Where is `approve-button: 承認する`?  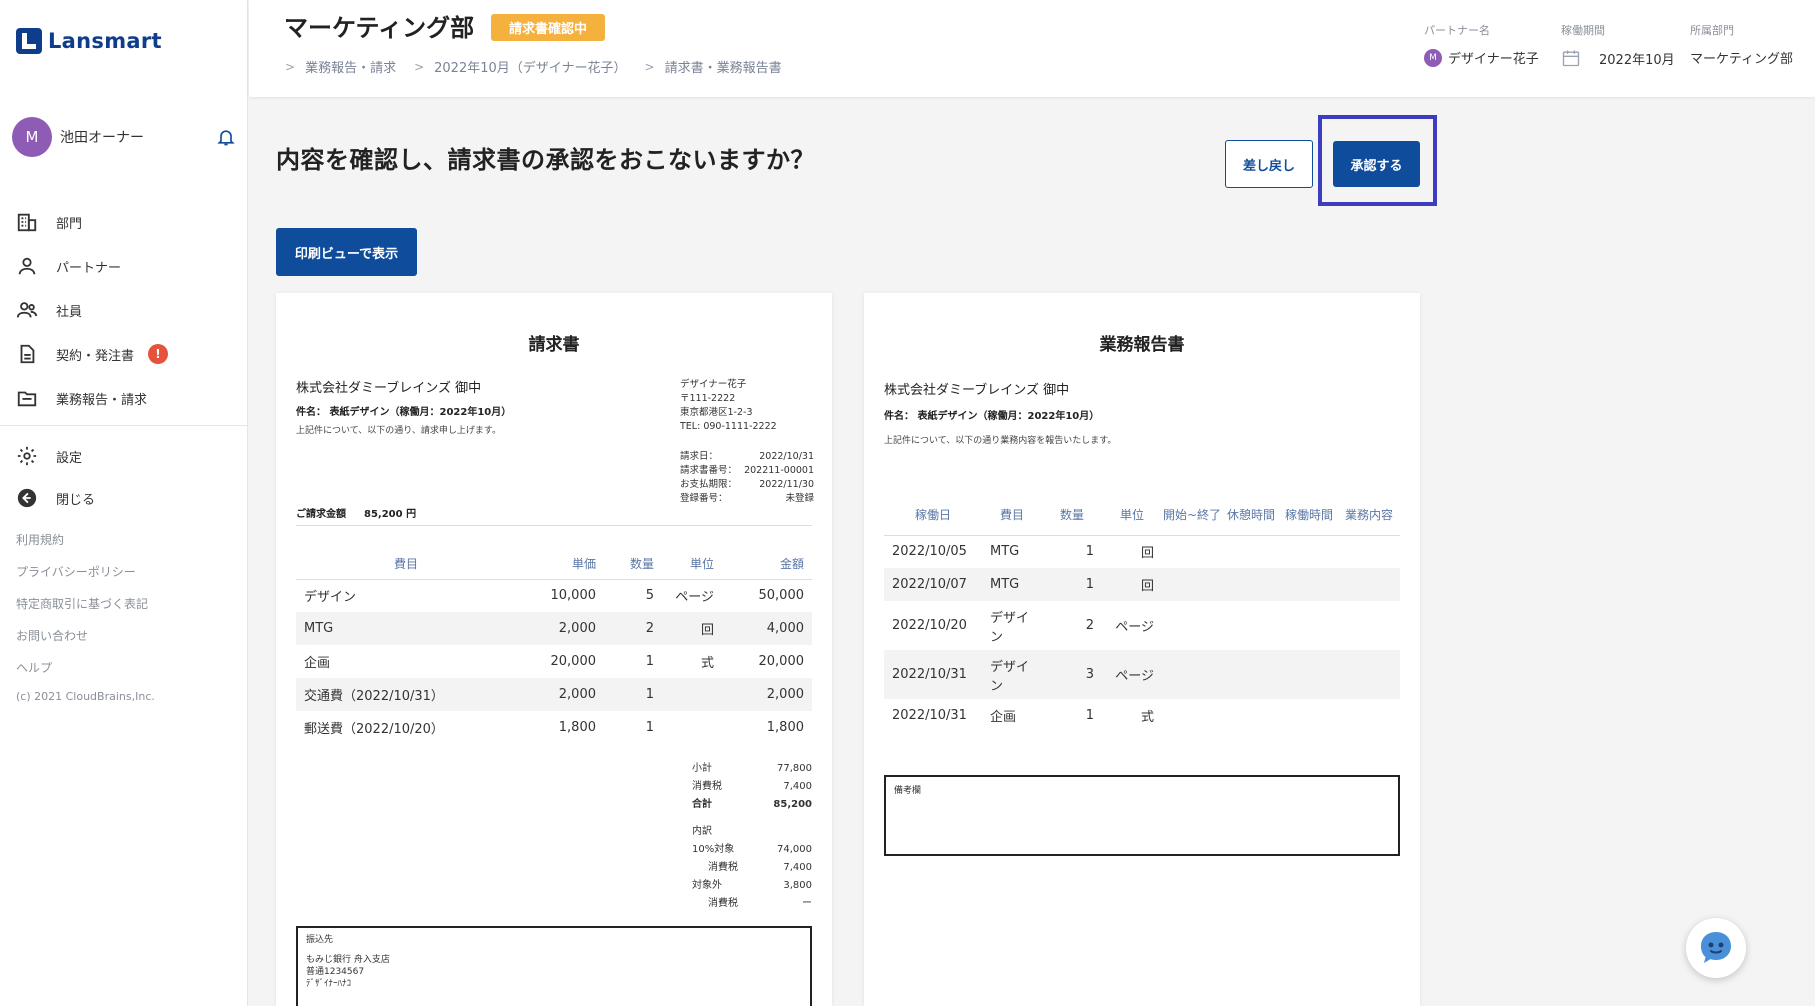 approve-button: 承認する is located at coordinates (1376, 164).